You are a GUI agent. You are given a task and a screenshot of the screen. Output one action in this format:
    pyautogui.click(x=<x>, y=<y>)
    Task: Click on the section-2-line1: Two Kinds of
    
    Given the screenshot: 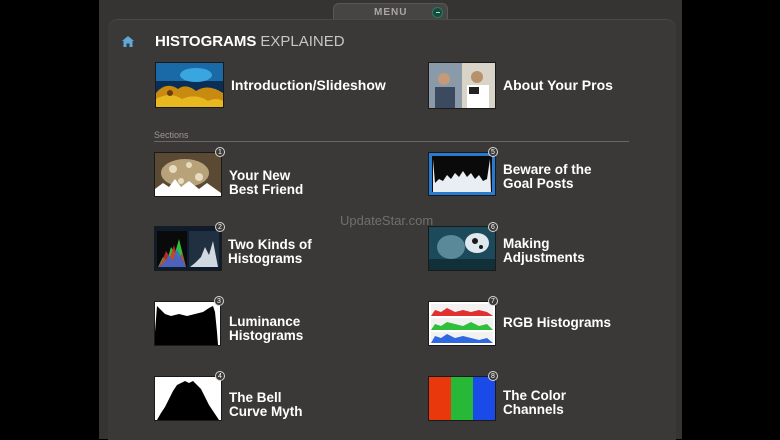 What is the action you would take?
    pyautogui.click(x=270, y=244)
    